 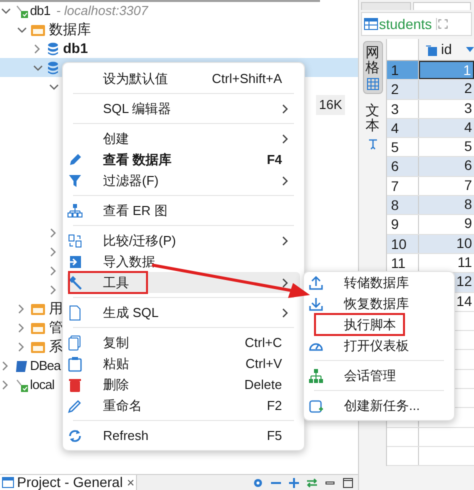 I want to click on table-cell: 8, so click(x=446, y=205).